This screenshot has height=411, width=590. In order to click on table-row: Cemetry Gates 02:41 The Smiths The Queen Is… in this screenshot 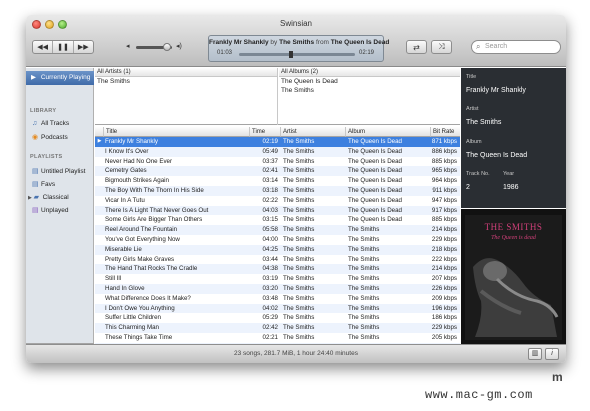, I will do `click(277, 171)`.